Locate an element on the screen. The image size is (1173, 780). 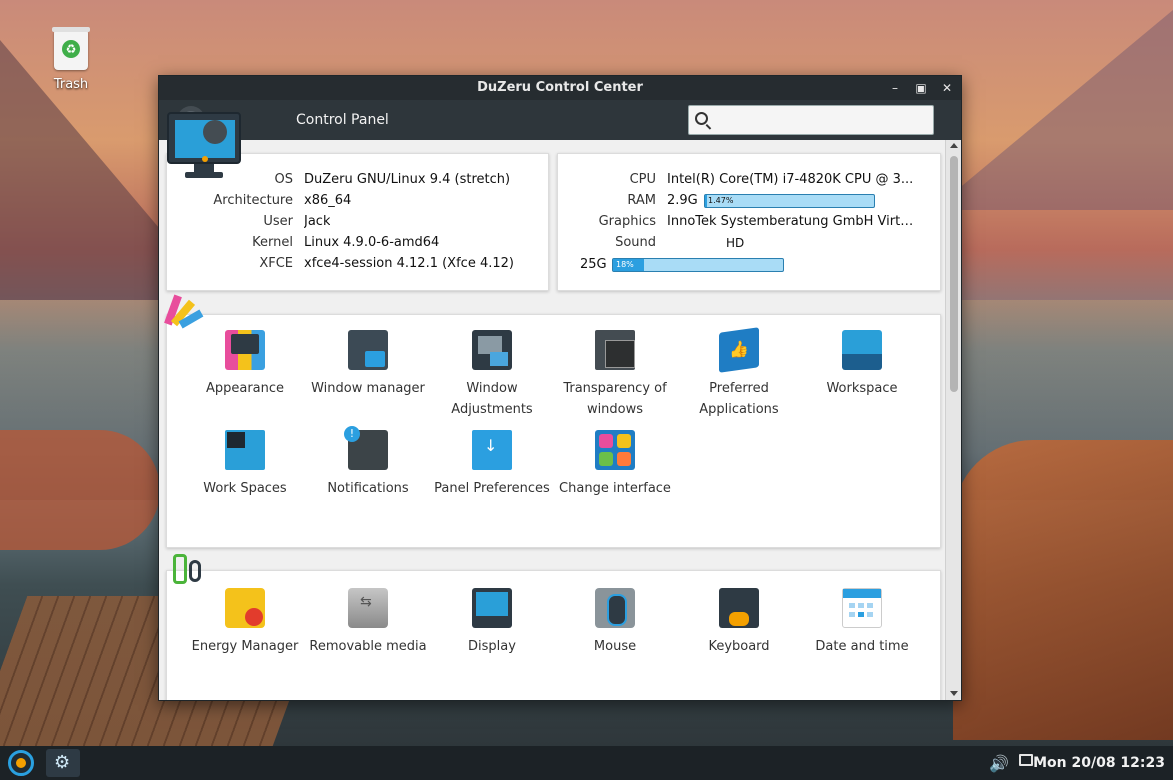
appearance-icon is located at coordinates (245, 350).